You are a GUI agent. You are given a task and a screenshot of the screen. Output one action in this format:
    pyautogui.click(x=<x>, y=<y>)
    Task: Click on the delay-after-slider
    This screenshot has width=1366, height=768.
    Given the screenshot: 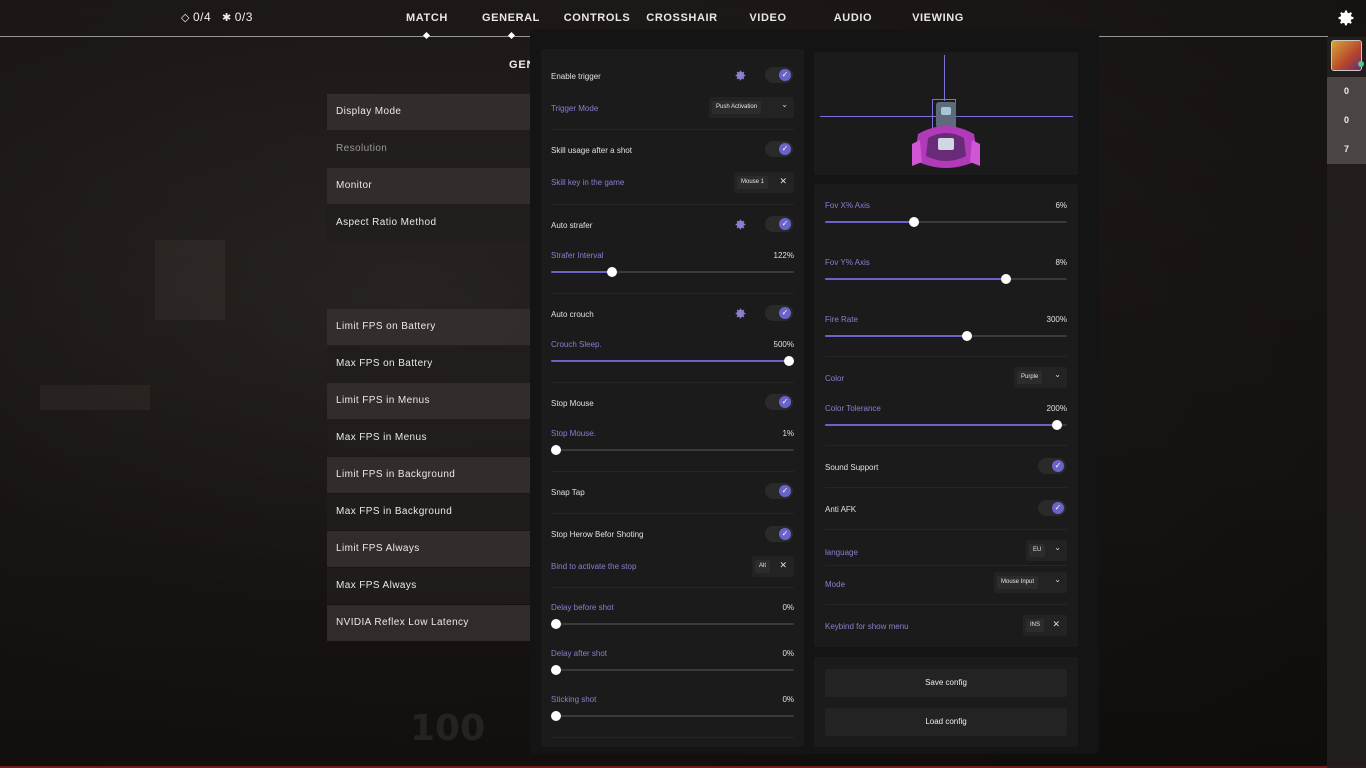 What is the action you would take?
    pyautogui.click(x=672, y=670)
    